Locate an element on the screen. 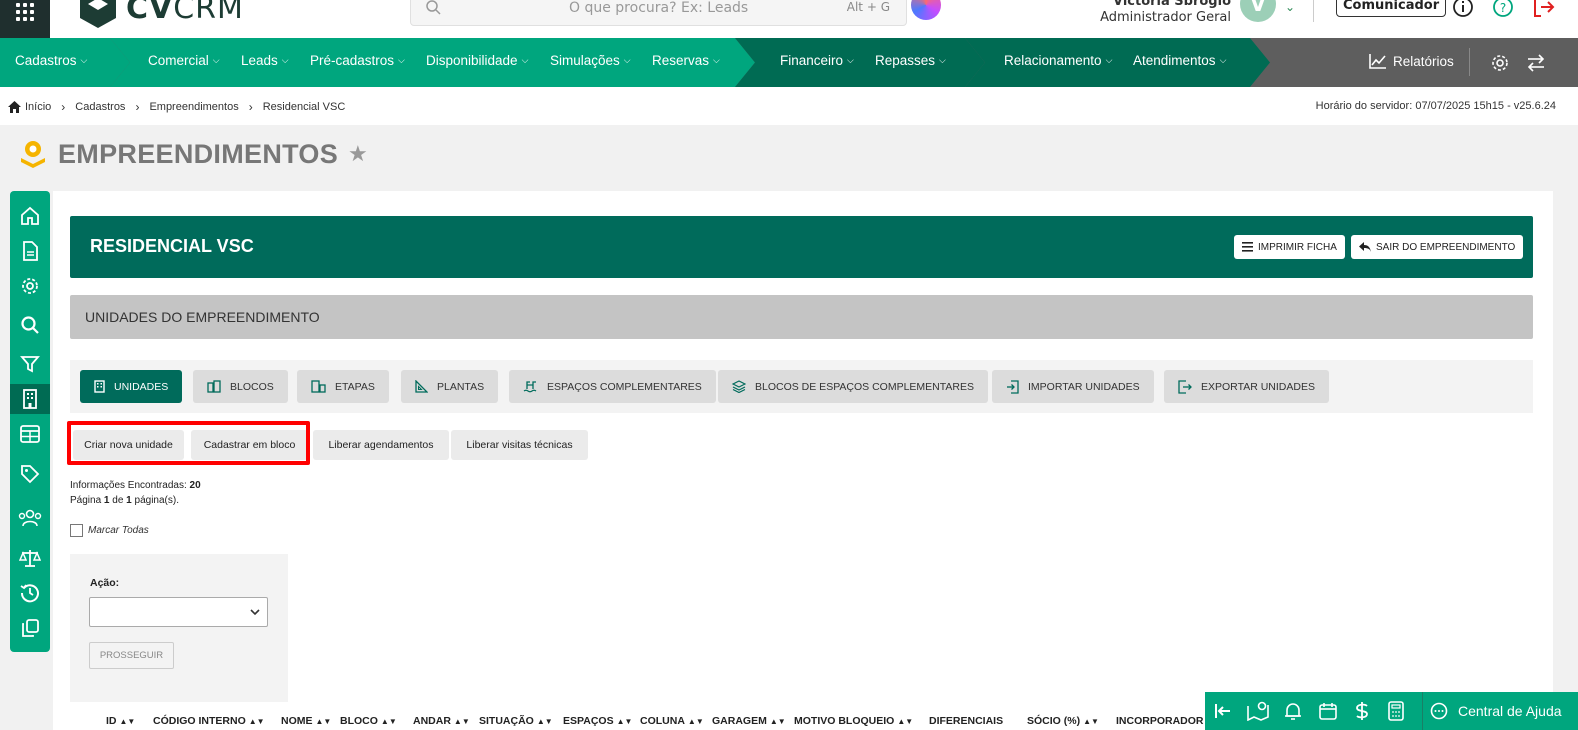 The height and width of the screenshot is (730, 1578). chevron-right-icon: › is located at coordinates (63, 107).